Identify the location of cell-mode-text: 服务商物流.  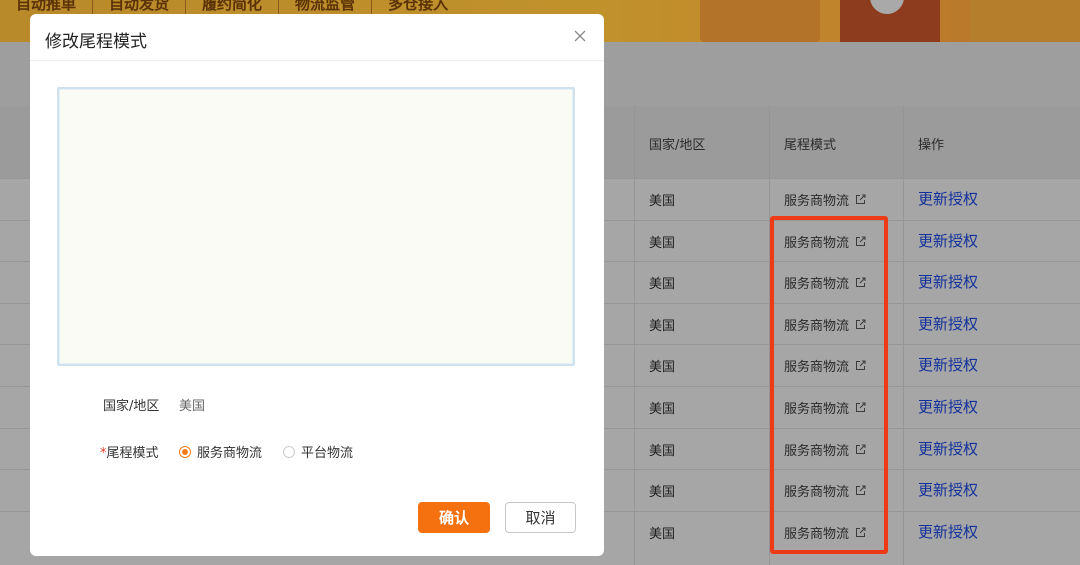
(817, 201).